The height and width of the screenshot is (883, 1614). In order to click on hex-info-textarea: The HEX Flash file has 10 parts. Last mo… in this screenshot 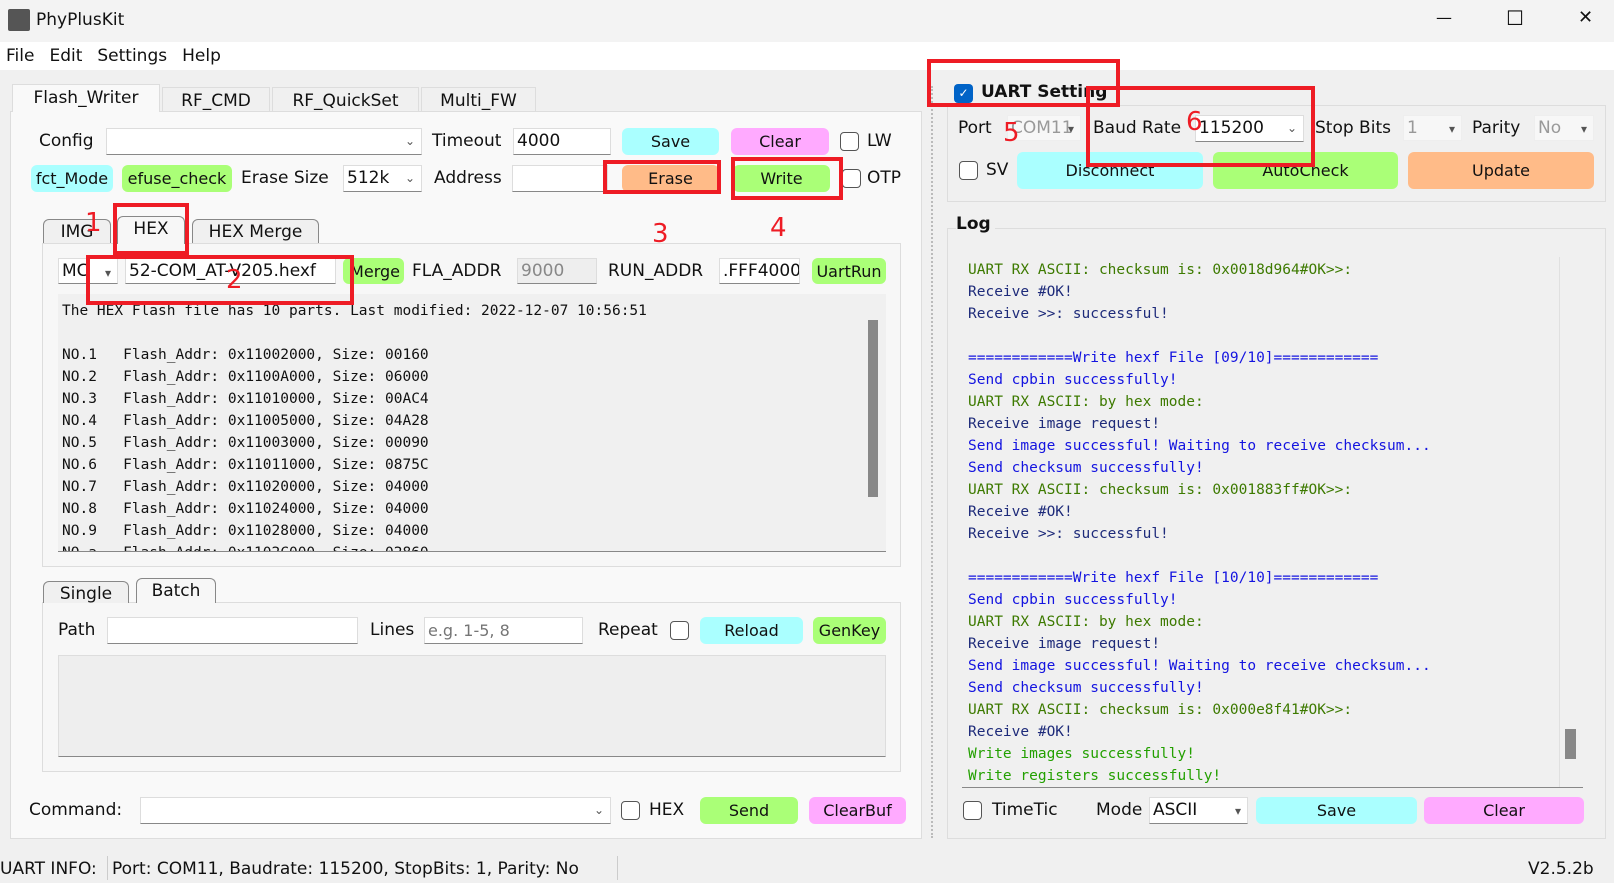, I will do `click(472, 423)`.